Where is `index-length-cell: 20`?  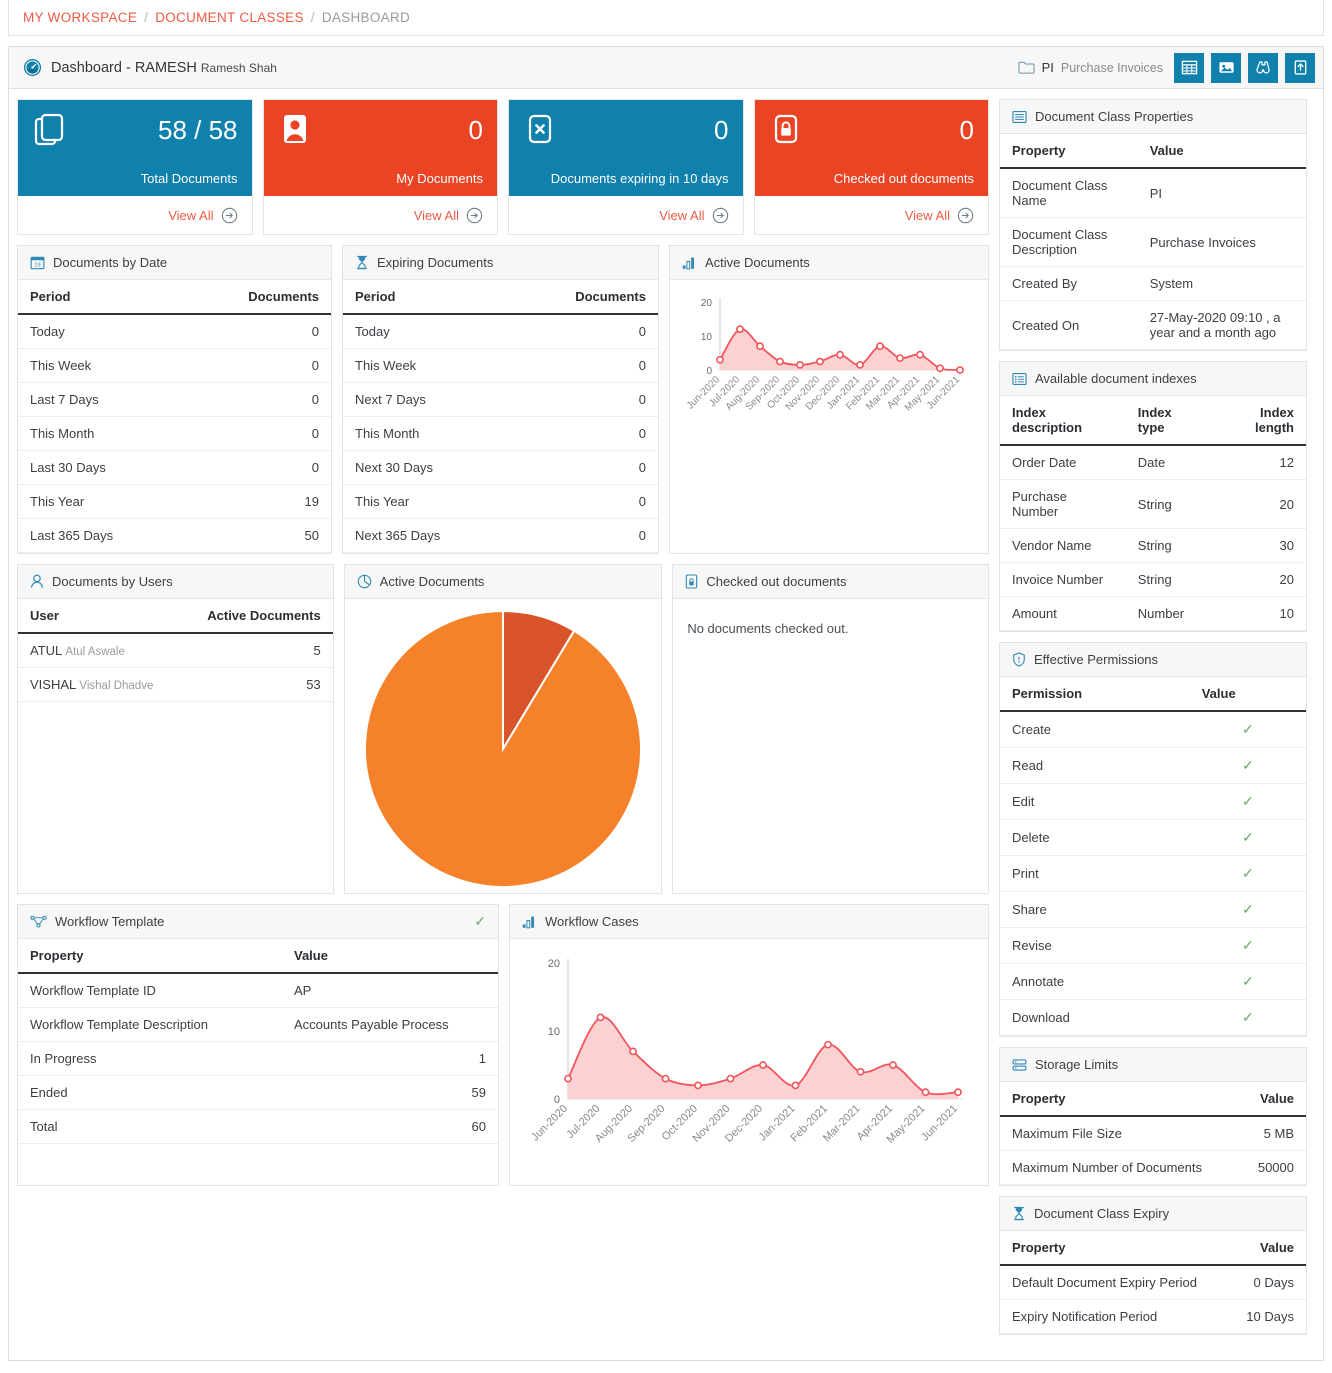
index-length-cell: 20 is located at coordinates (1258, 504).